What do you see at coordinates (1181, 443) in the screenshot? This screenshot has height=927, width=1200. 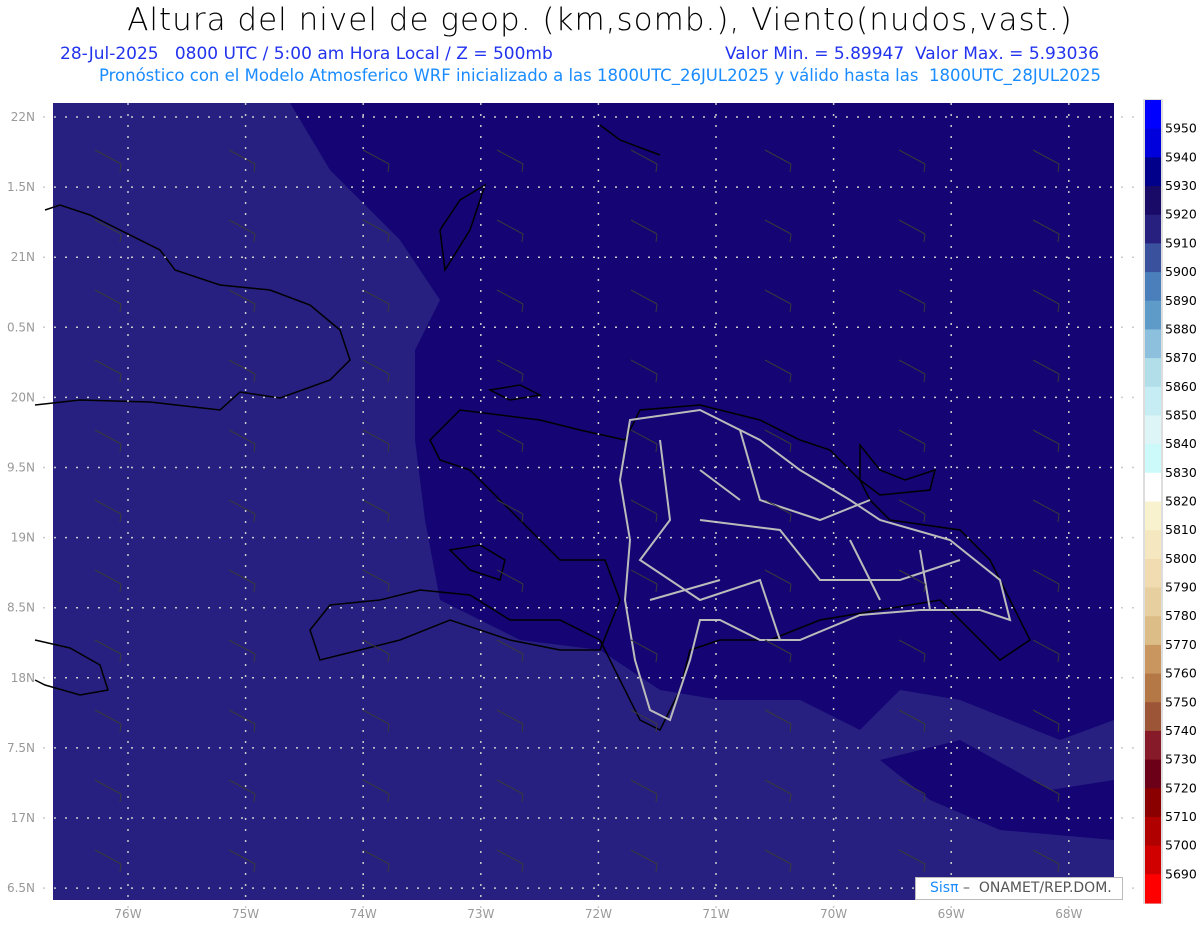 I see `colorbar-label: 5840` at bounding box center [1181, 443].